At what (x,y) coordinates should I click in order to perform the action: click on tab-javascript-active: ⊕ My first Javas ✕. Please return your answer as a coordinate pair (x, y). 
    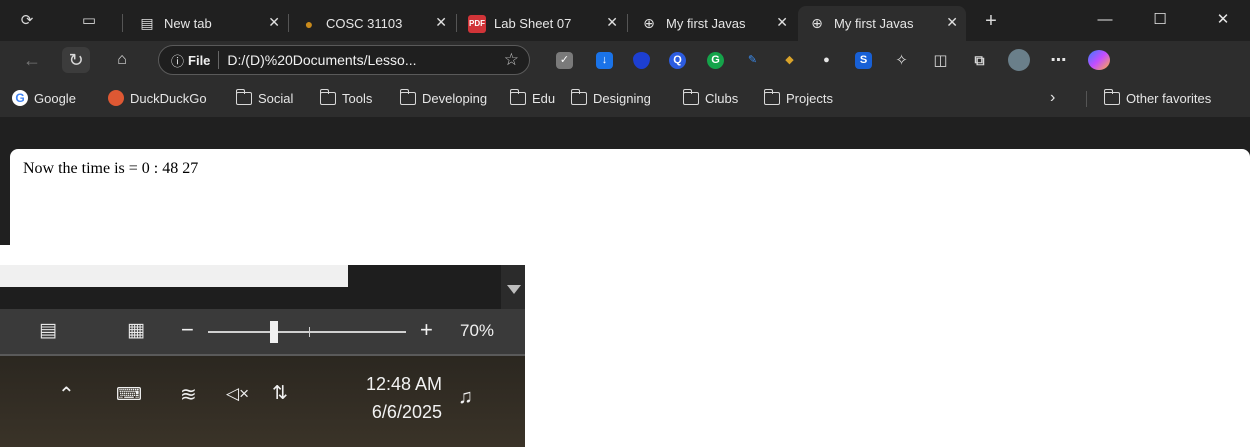
    Looking at the image, I should click on (882, 23).